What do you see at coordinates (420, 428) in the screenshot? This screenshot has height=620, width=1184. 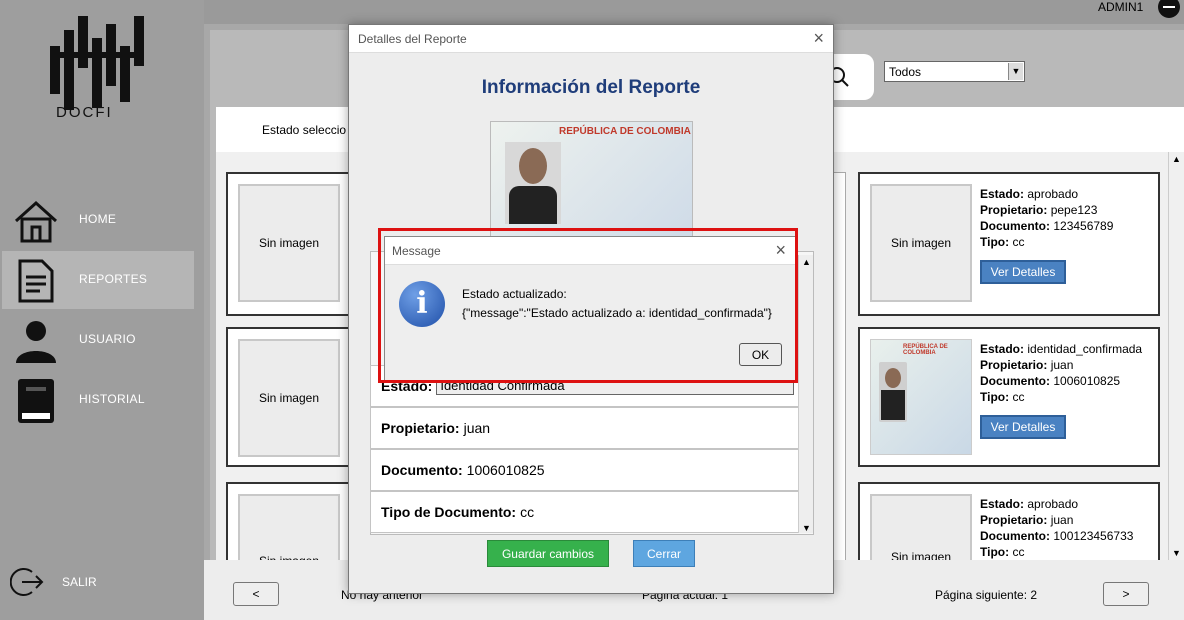 I see `propietario-row-label: Propietario:` at bounding box center [420, 428].